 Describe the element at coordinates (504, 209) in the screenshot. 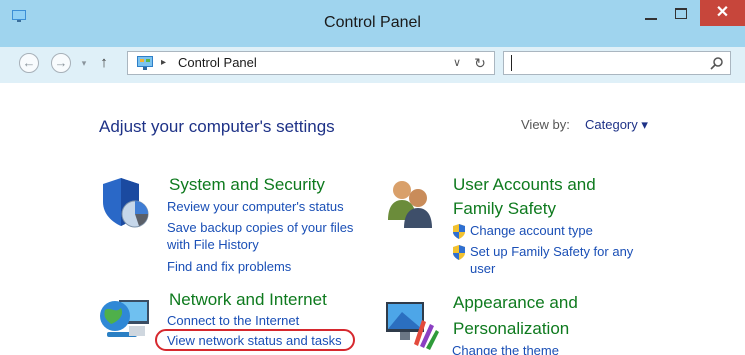

I see `category-user-accounts-line2: Family Safety` at that location.